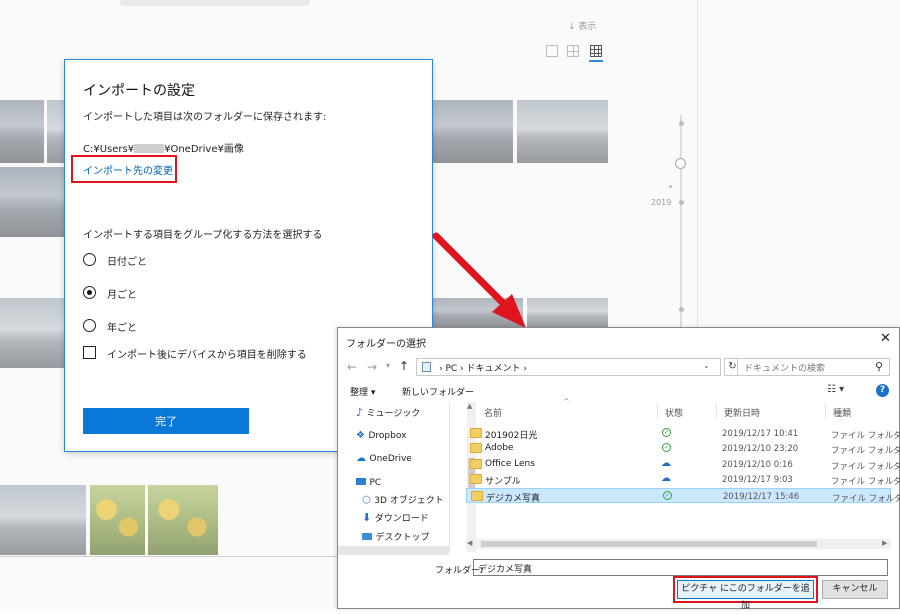  What do you see at coordinates (681, 222) in the screenshot?
I see `timeline-scrubber` at bounding box center [681, 222].